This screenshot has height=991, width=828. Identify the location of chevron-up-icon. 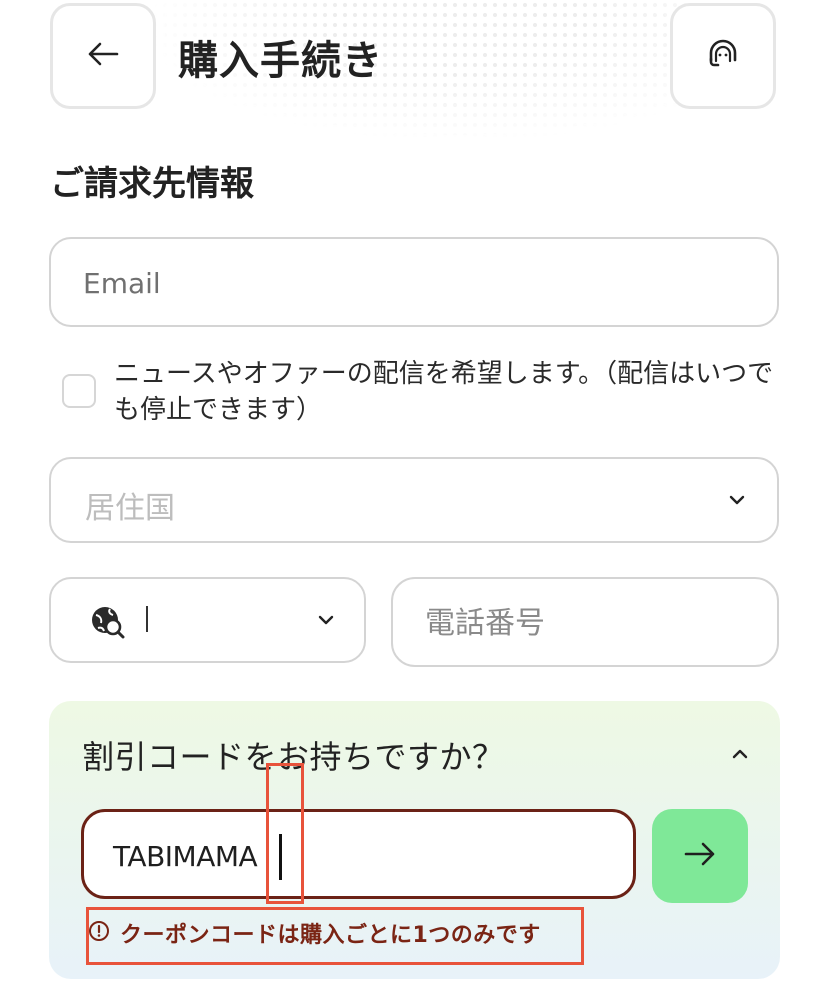
(740, 756).